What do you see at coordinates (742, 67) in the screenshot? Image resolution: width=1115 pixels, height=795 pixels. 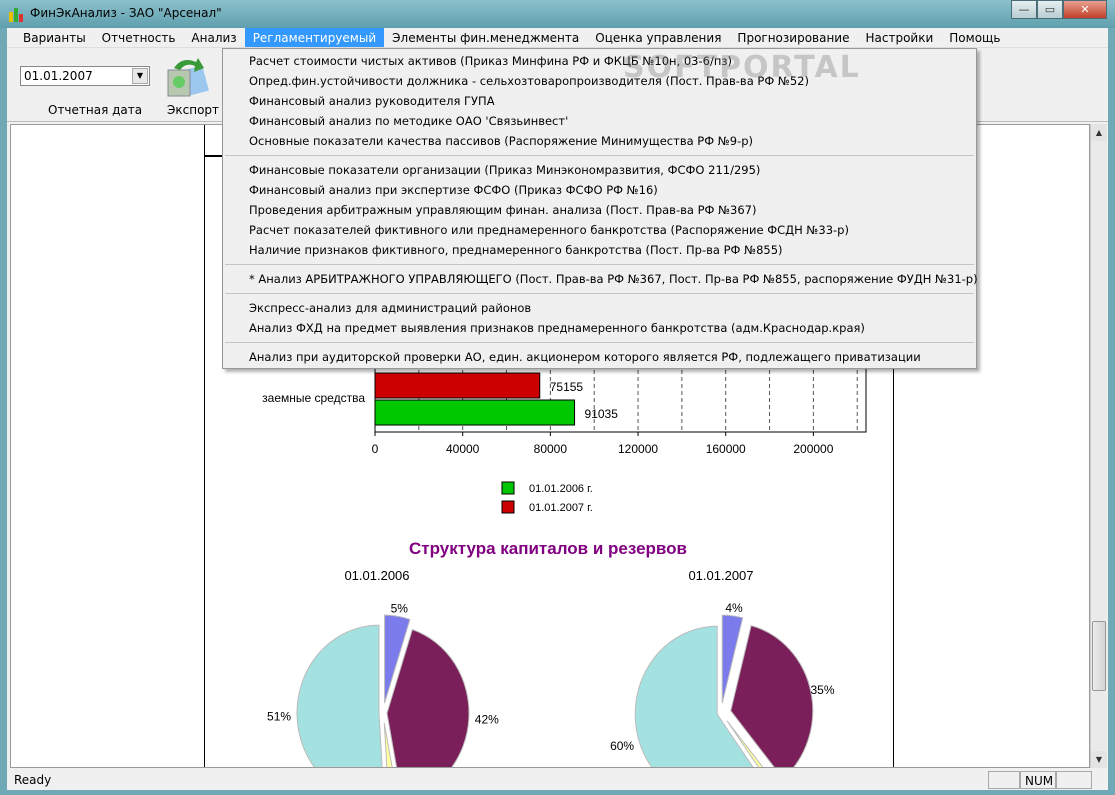 I see `watermark: SOFTPORTAL` at bounding box center [742, 67].